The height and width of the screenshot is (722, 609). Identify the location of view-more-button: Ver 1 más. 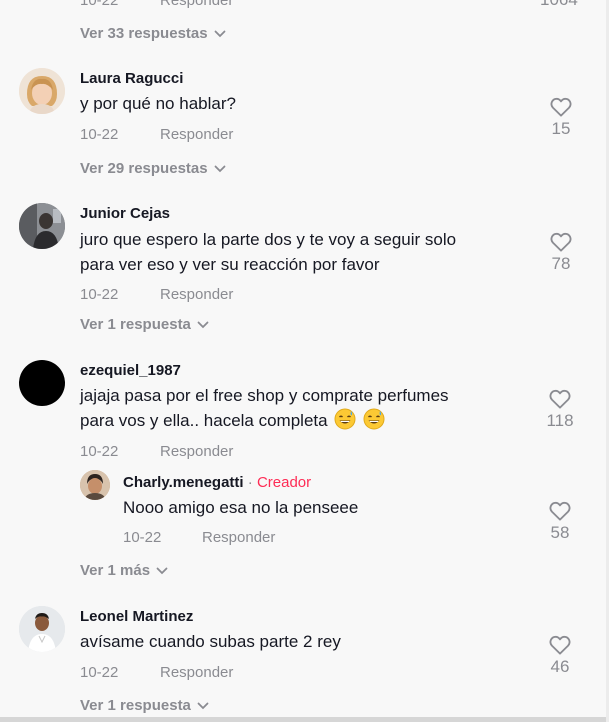
(124, 570).